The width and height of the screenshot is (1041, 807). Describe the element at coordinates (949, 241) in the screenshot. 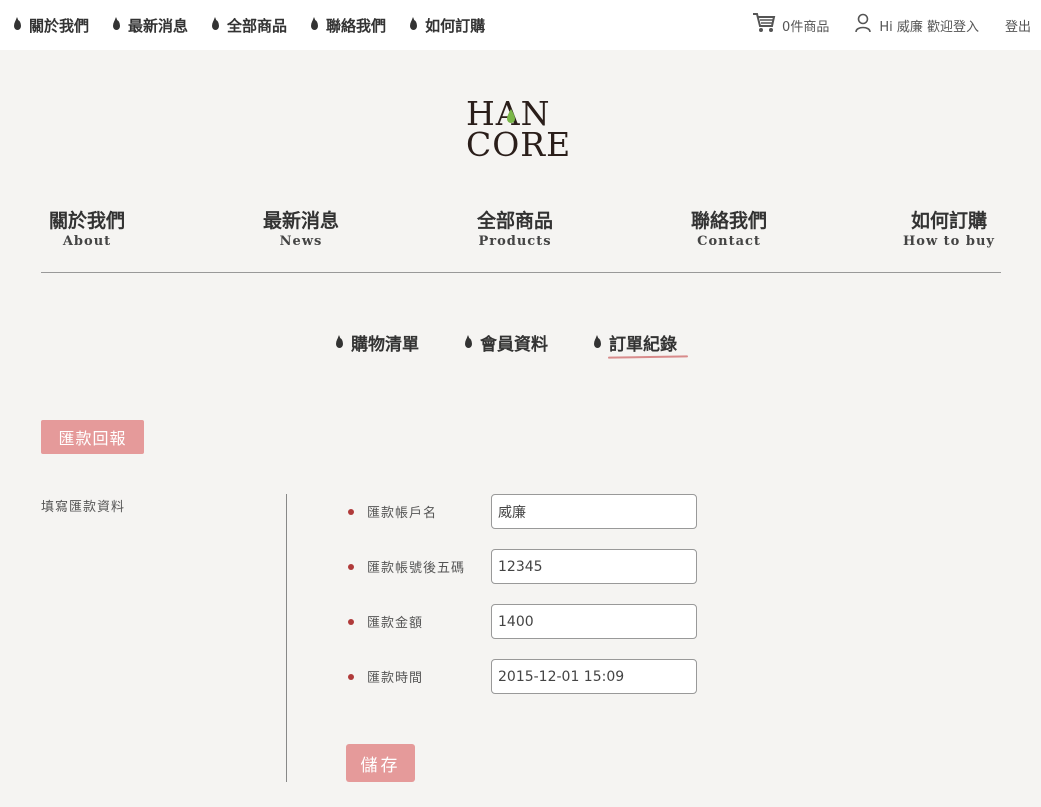

I see `mainnav-en: How to buy` at that location.